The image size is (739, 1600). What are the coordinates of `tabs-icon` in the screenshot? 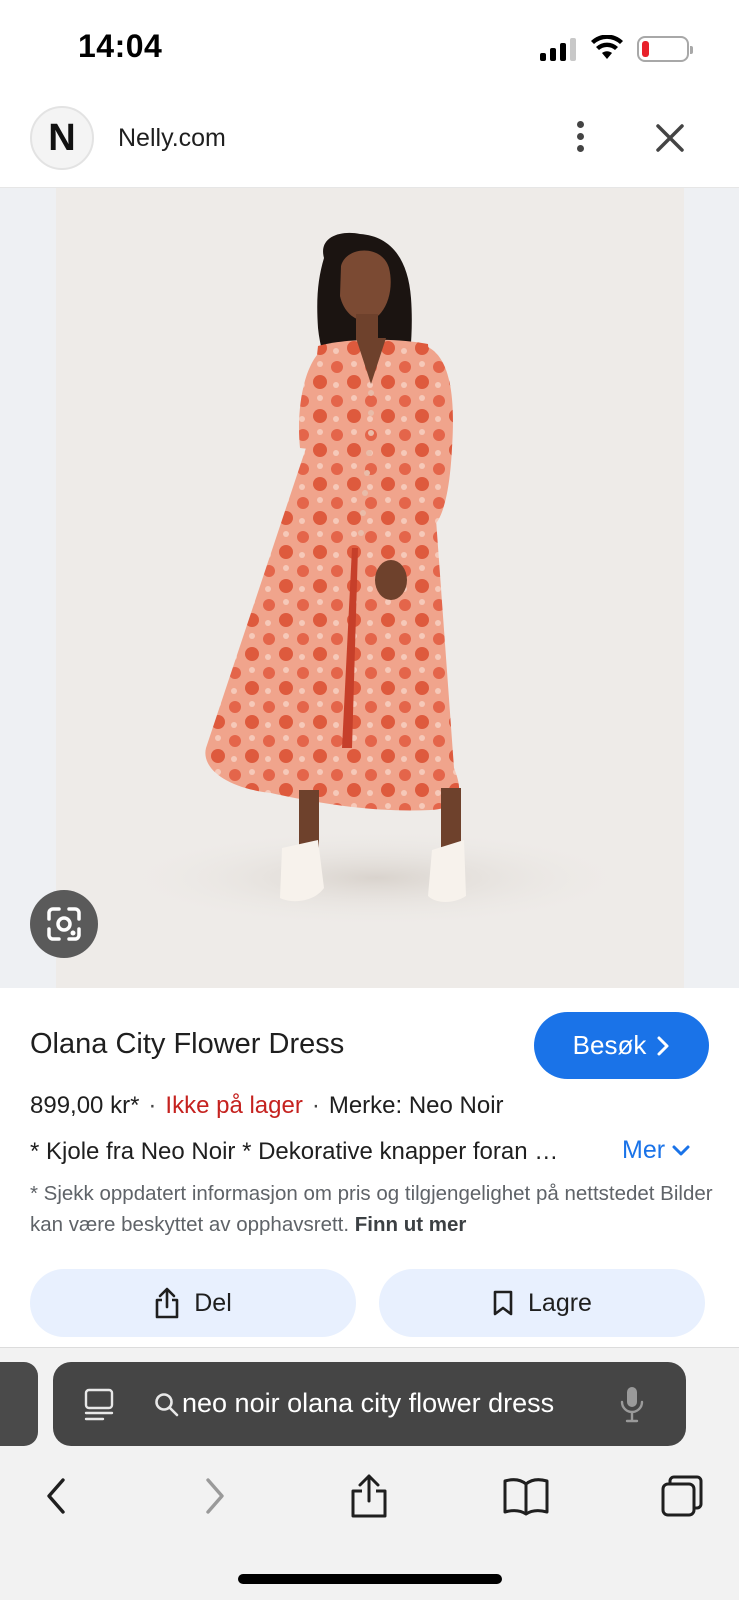 It's located at (682, 1496).